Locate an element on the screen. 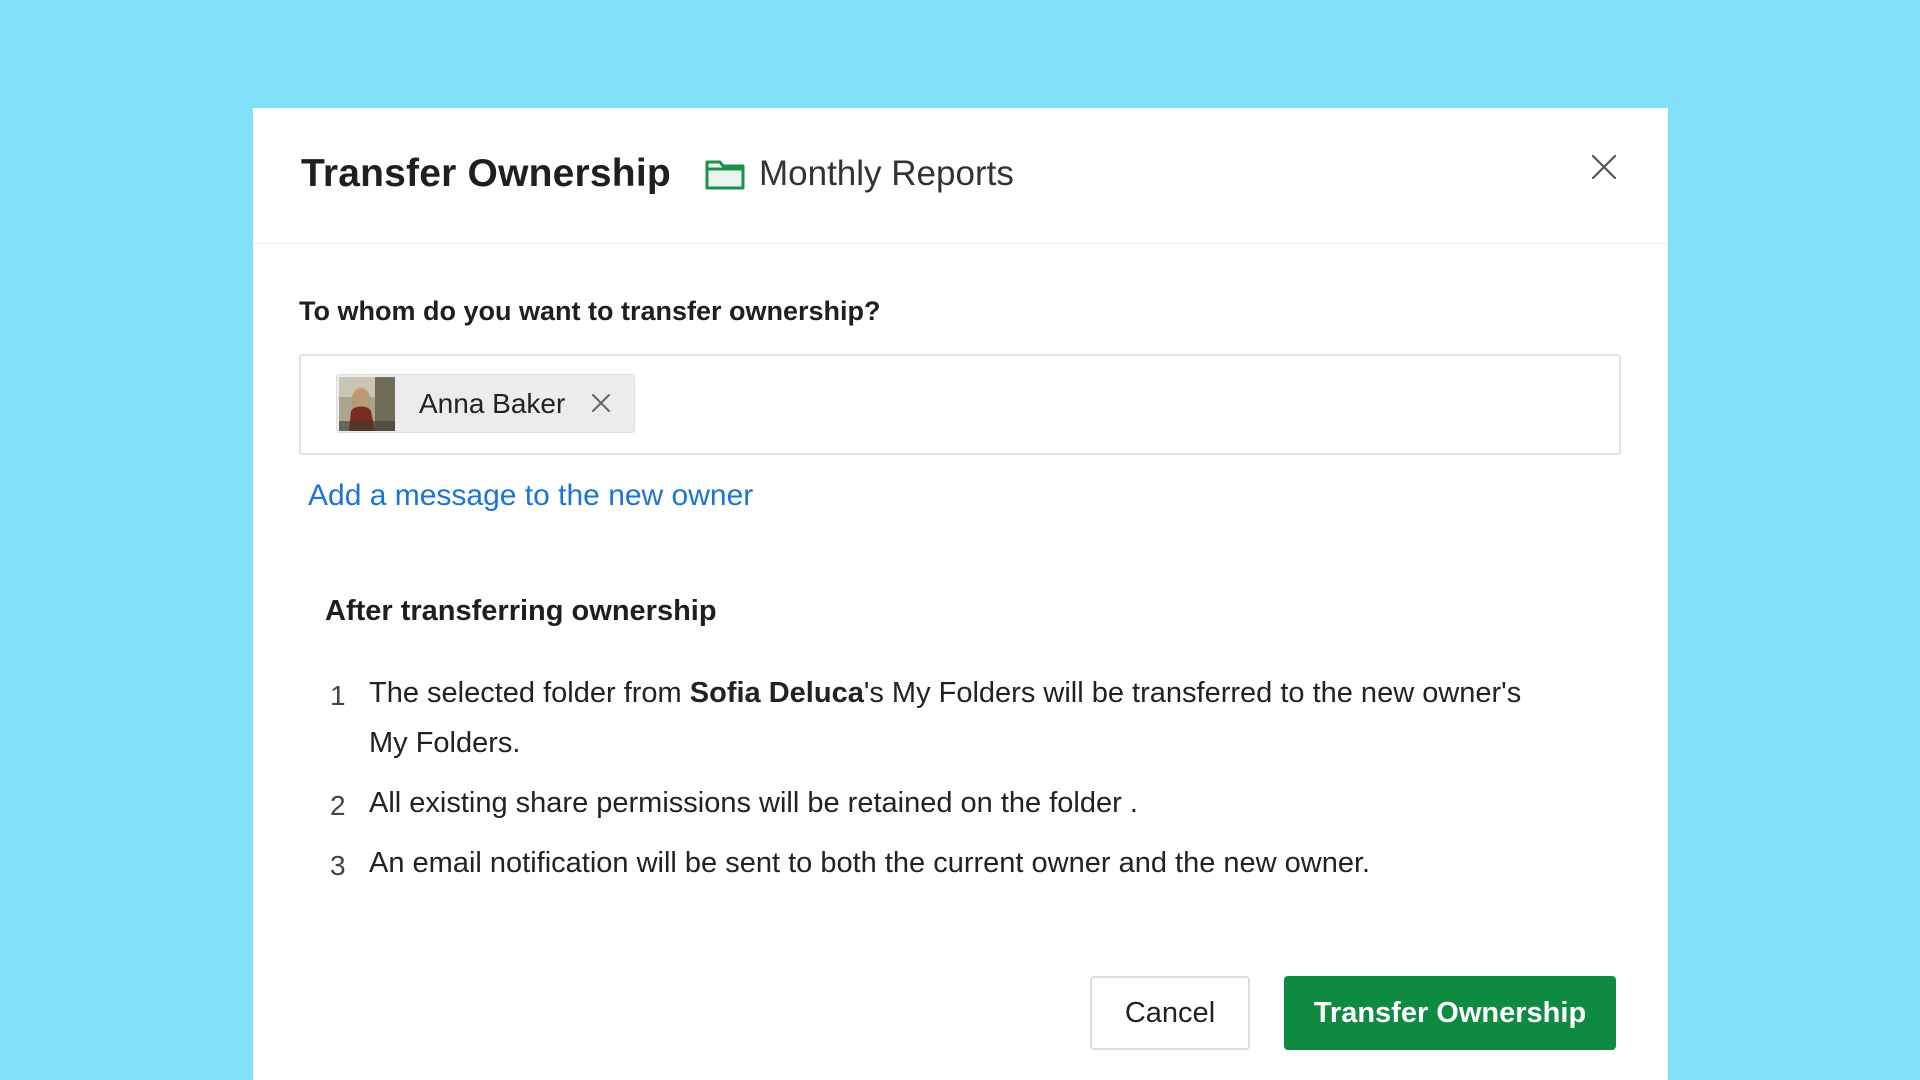  folder-name: Monthly Reports is located at coordinates (886, 173).